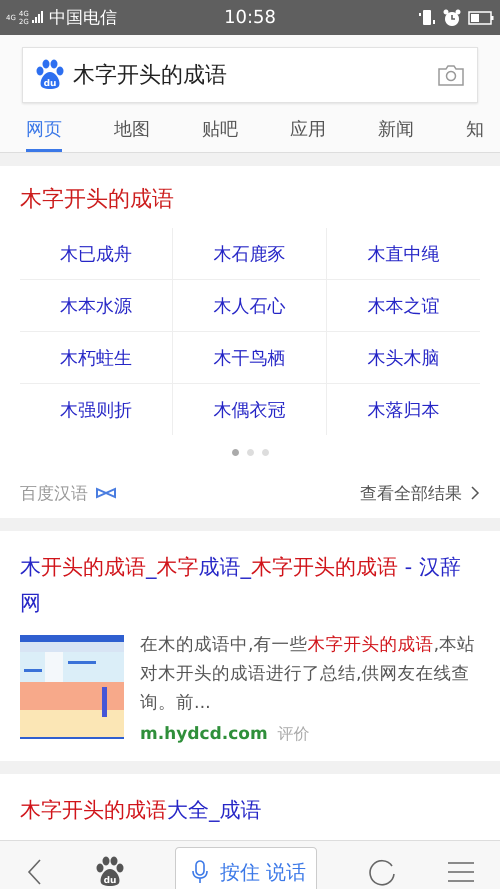  What do you see at coordinates (250, 585) in the screenshot?
I see `result-title-link: 木开头的成语_木字成语_木字开头的成语 - 汉辞网` at bounding box center [250, 585].